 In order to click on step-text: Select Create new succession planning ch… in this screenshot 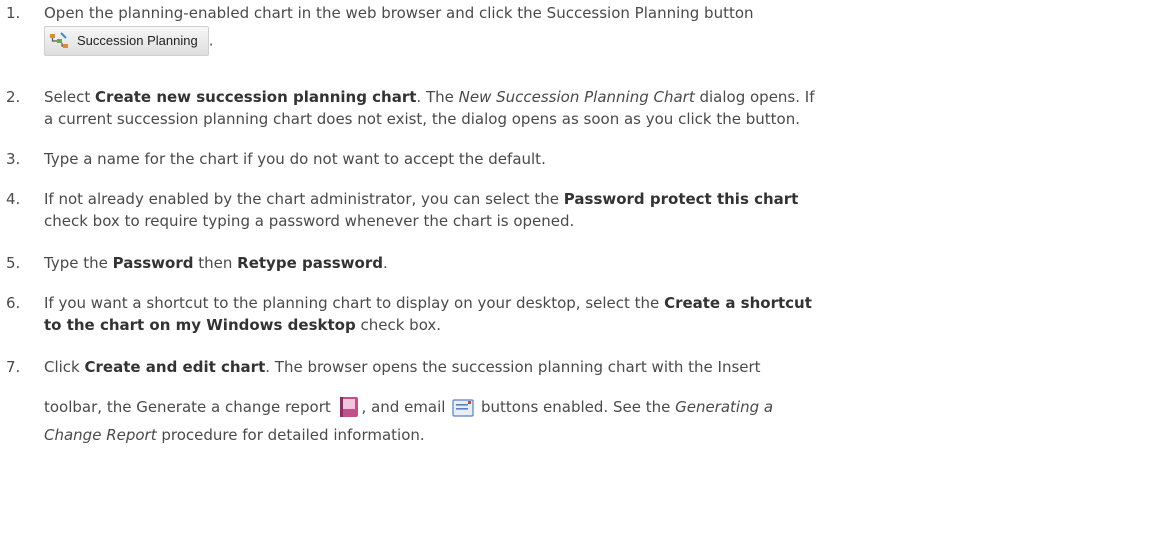, I will do `click(603, 108)`.